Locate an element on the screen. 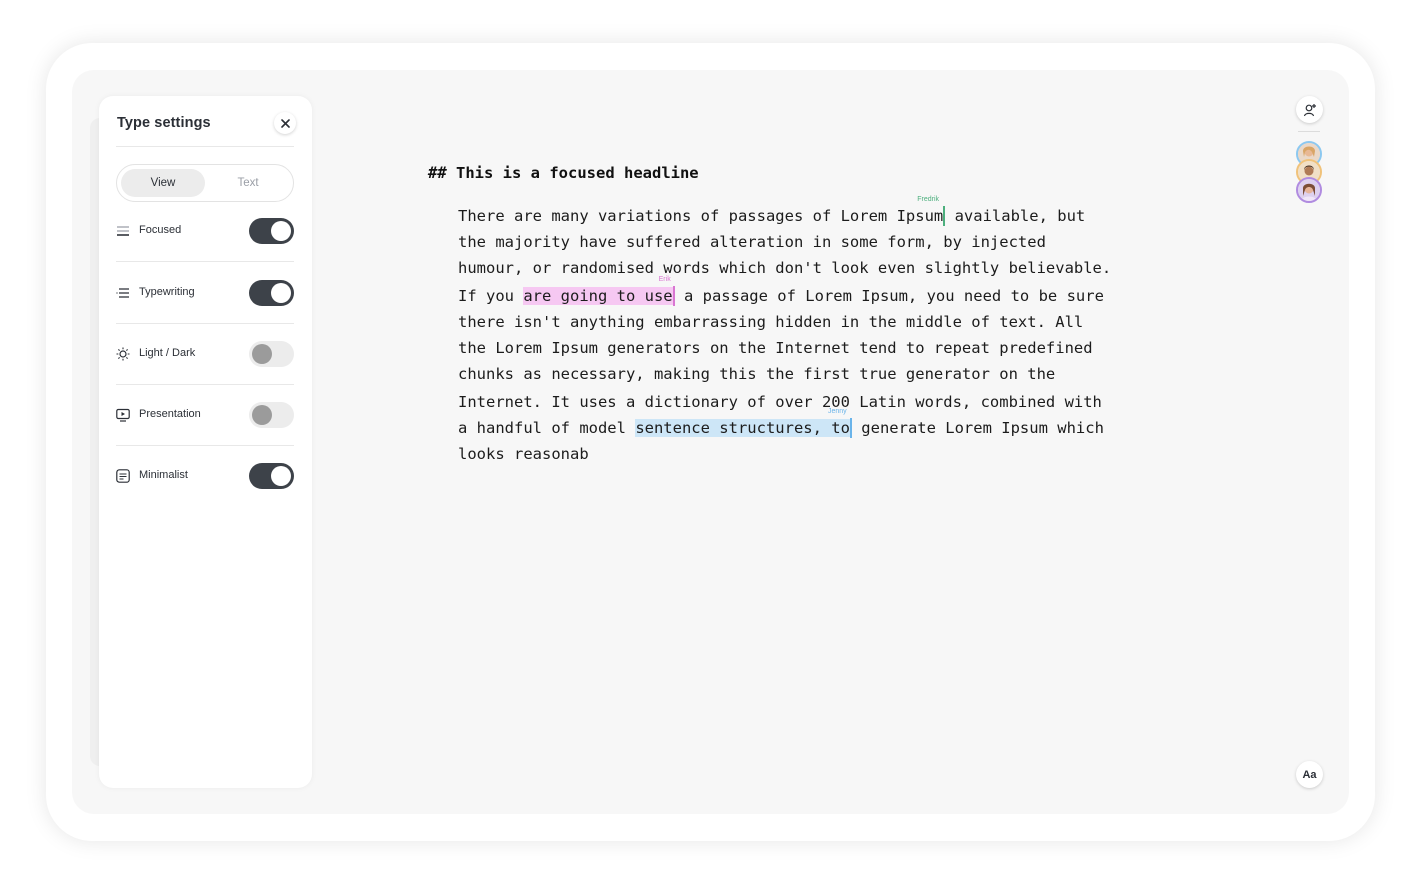 The width and height of the screenshot is (1419, 887). person-avatar-image is located at coordinates (1309, 190).